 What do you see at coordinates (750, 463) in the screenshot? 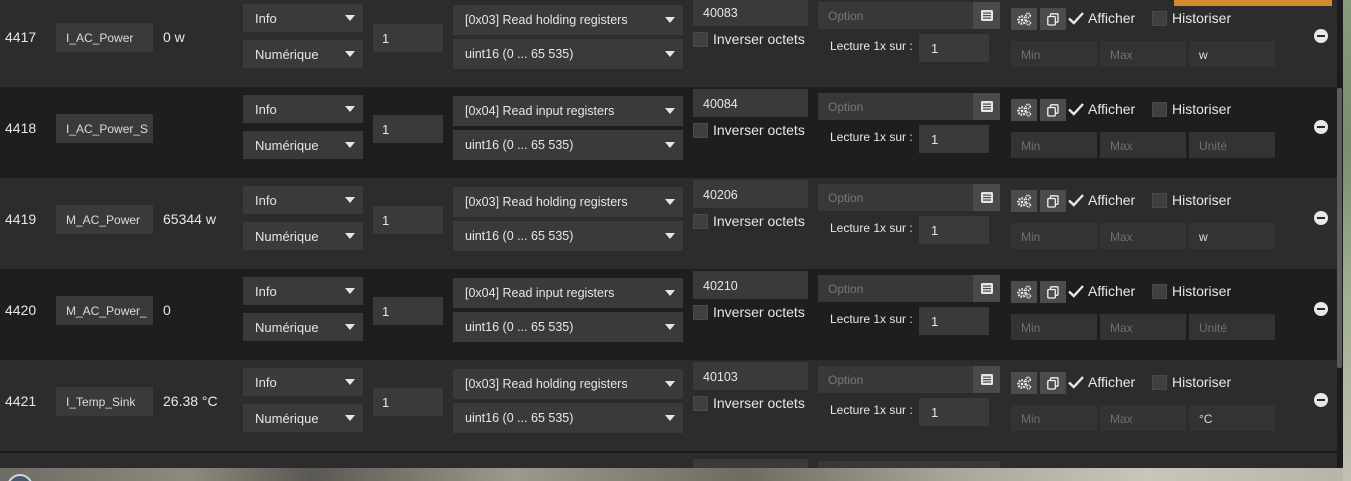
I see `address-input-partial` at bounding box center [750, 463].